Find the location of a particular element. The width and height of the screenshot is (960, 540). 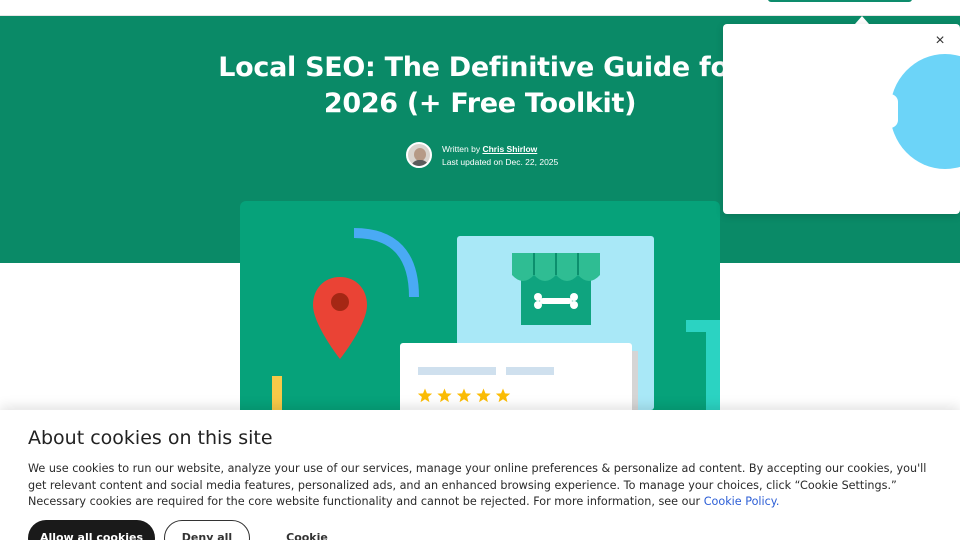

last-updated: Last updated on Dec. 22, 2025 is located at coordinates (500, 162).